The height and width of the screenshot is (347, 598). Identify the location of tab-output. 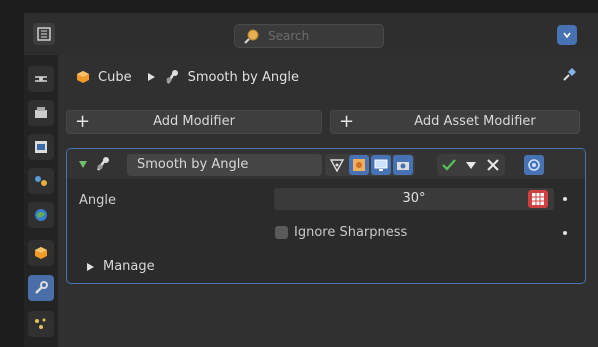
(41, 147).